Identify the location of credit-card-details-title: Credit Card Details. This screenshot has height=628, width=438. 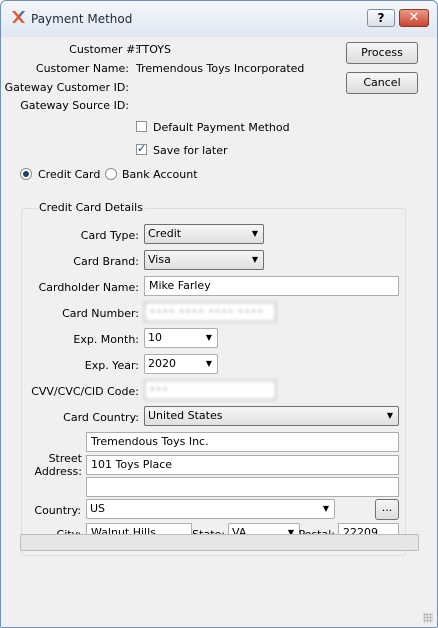
(91, 207).